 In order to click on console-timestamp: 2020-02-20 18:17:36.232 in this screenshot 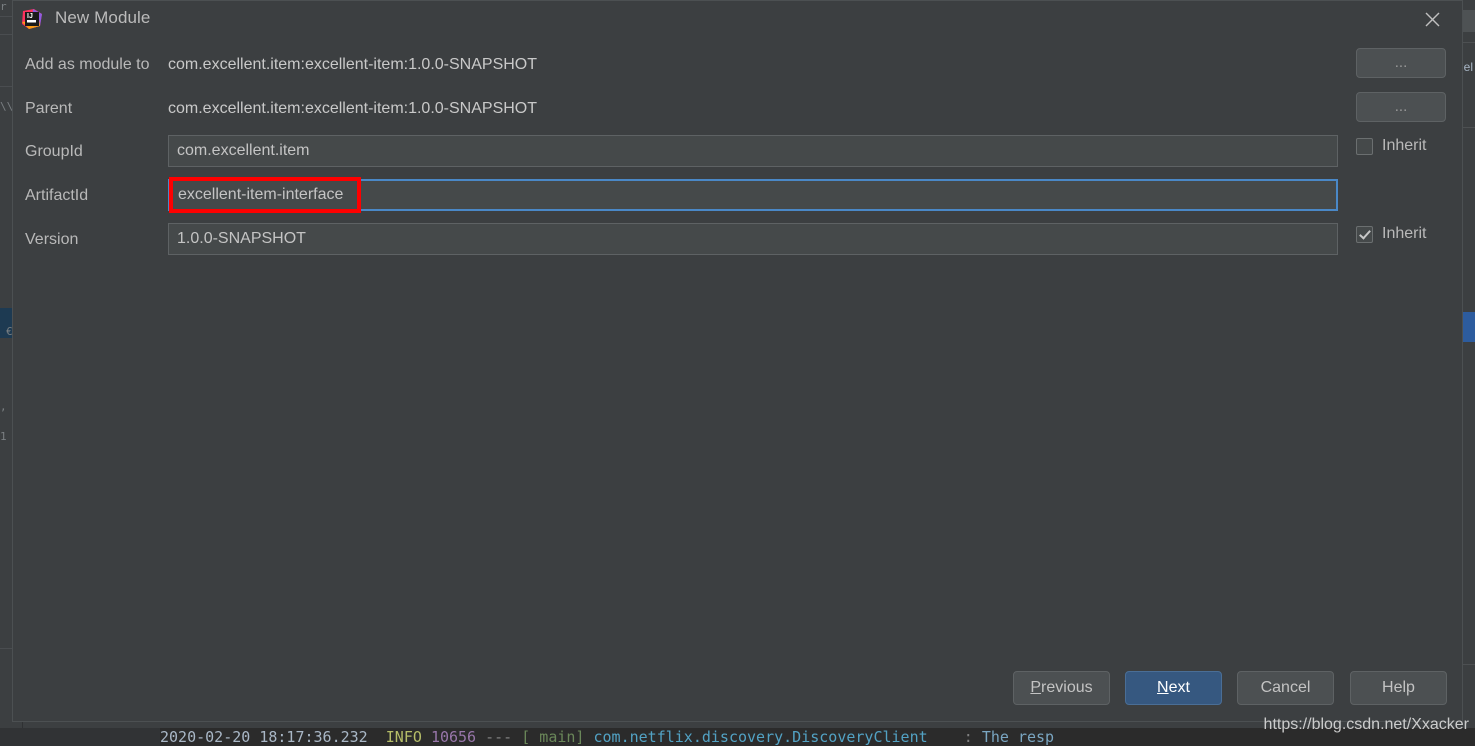, I will do `click(264, 737)`.